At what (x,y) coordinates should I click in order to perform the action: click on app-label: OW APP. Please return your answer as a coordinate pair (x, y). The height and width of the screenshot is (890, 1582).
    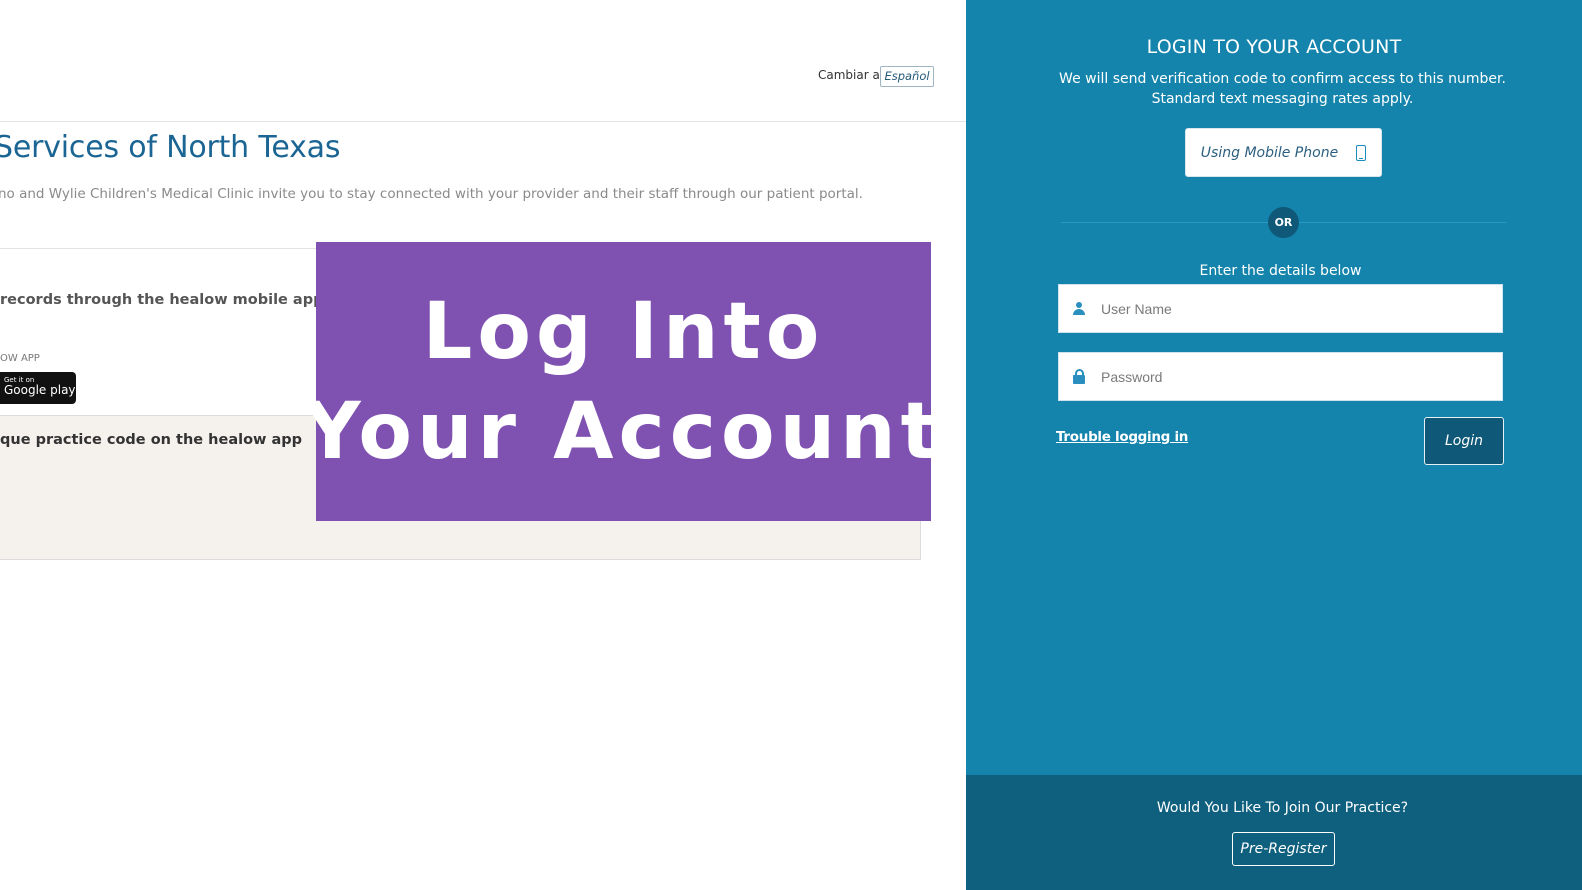
    Looking at the image, I should click on (20, 358).